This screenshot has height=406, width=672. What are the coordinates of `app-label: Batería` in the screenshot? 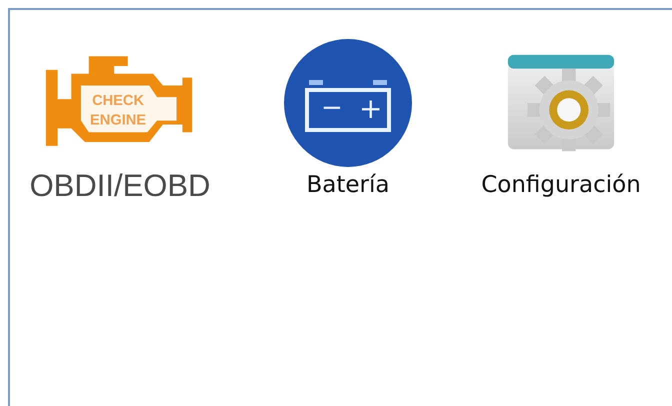 It's located at (348, 185).